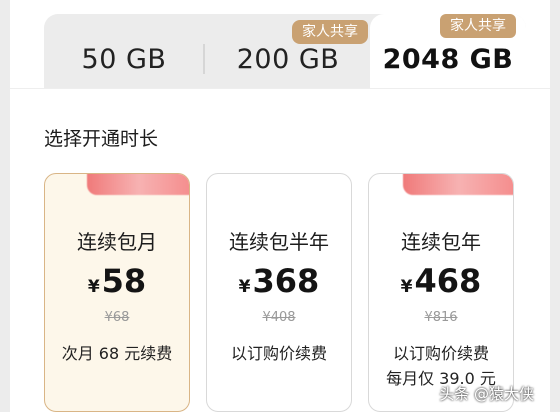  What do you see at coordinates (279, 242) in the screenshot?
I see `plan-name: 连续包半年` at bounding box center [279, 242].